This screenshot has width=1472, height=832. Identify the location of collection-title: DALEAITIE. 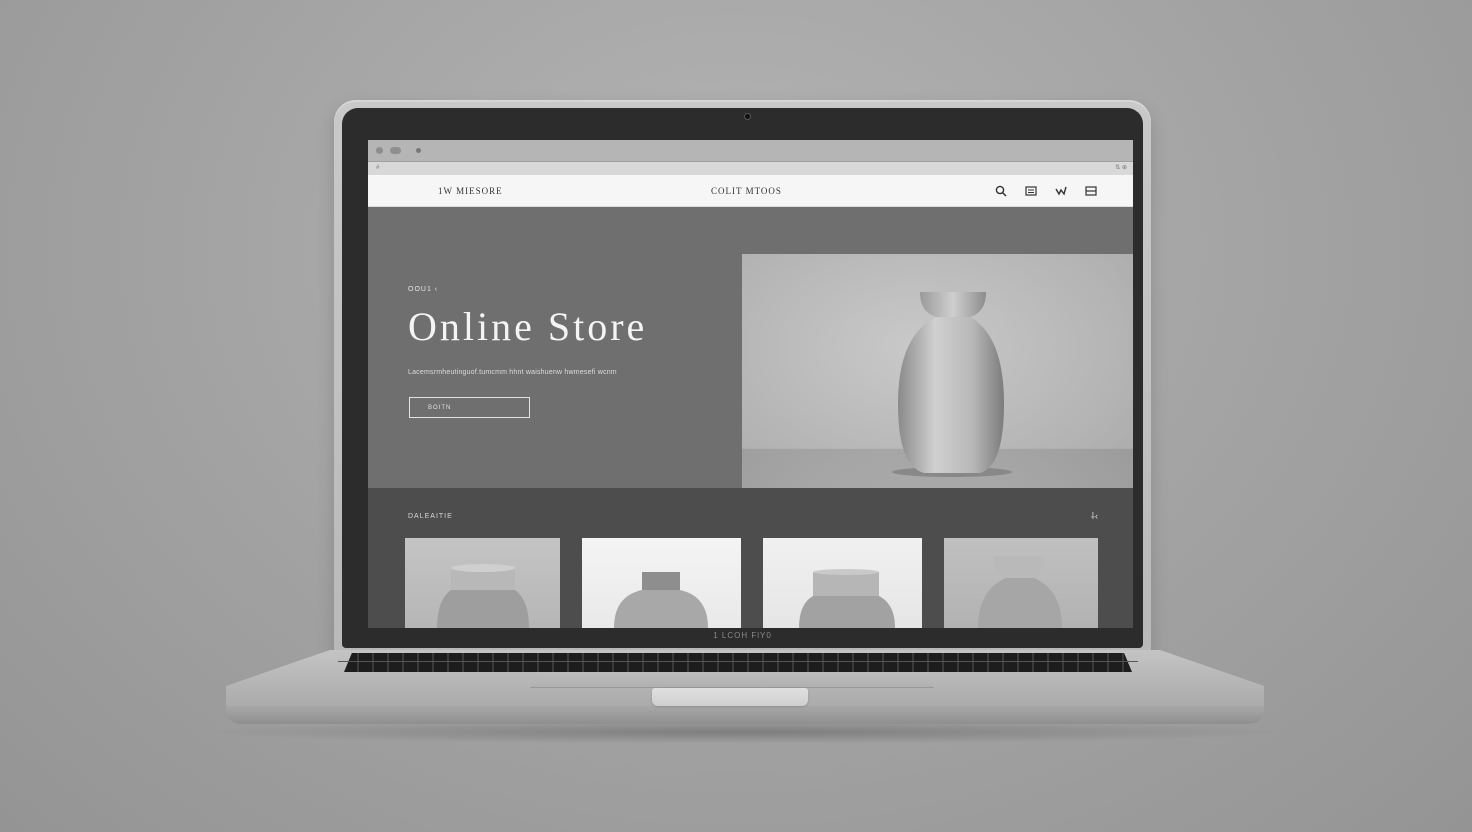
(430, 516).